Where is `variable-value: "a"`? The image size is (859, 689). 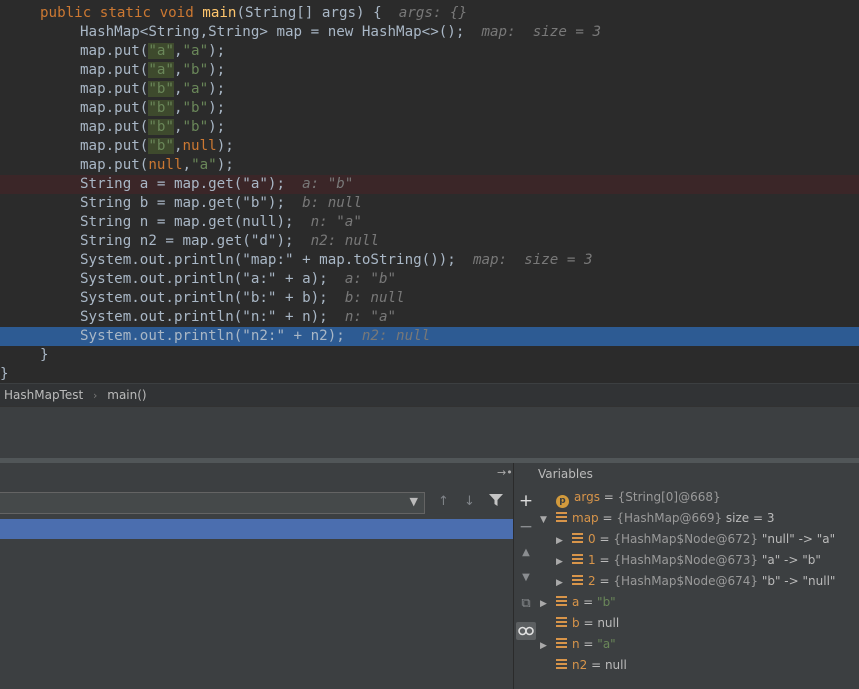
variable-value: "a" is located at coordinates (606, 644).